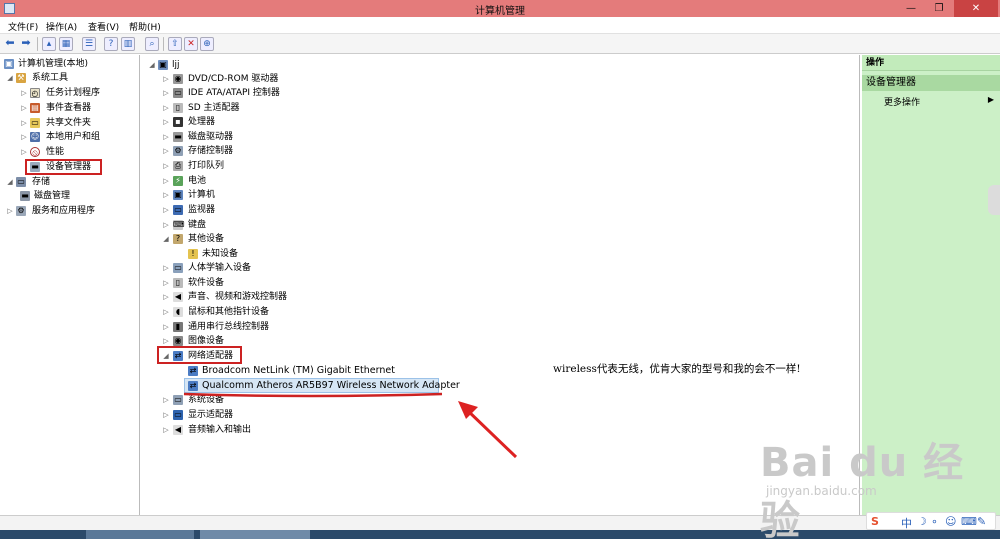  Describe the element at coordinates (25, 196) in the screenshot. I see `disk-icon: ▬` at that location.